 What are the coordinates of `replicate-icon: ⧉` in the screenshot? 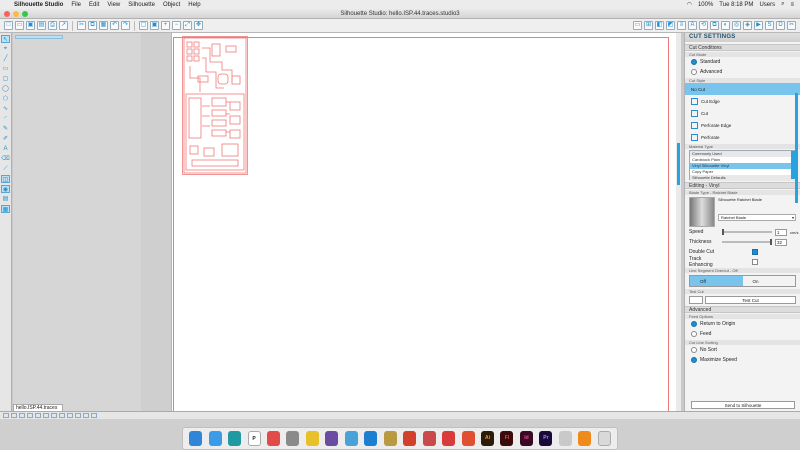 It's located at (714, 25).